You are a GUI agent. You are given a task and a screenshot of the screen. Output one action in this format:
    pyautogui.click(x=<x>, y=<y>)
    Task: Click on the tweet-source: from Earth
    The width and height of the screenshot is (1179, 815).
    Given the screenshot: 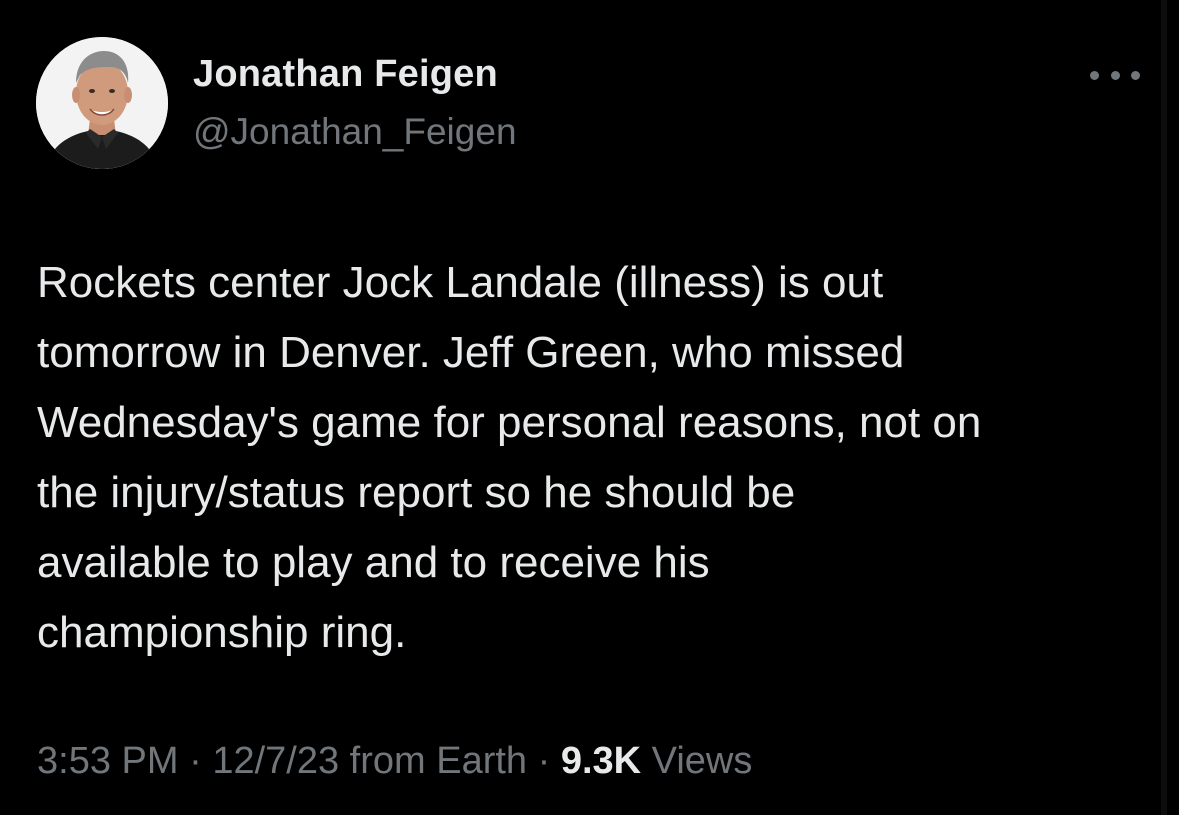 What is the action you would take?
    pyautogui.click(x=433, y=761)
    